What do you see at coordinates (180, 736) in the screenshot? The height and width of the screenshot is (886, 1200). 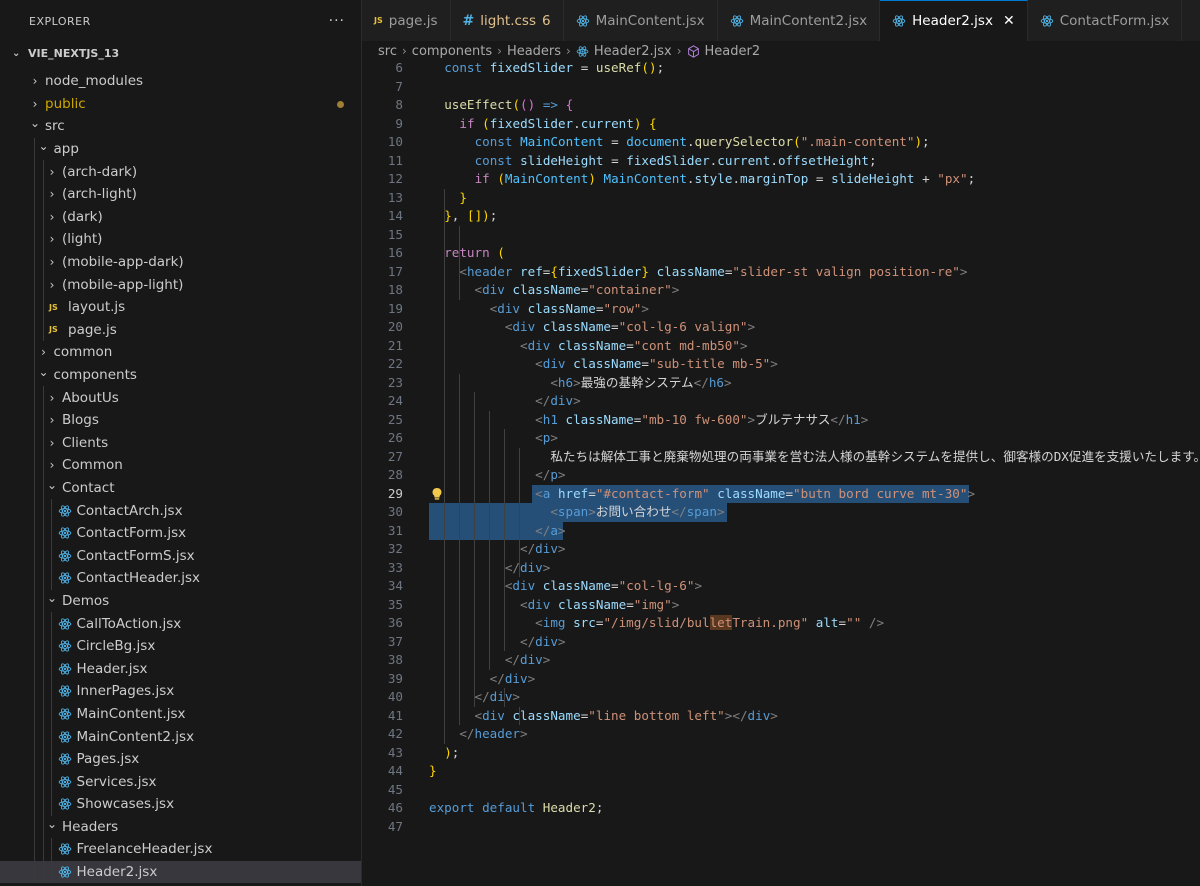 I see `file-item: MainContent2.jsx` at bounding box center [180, 736].